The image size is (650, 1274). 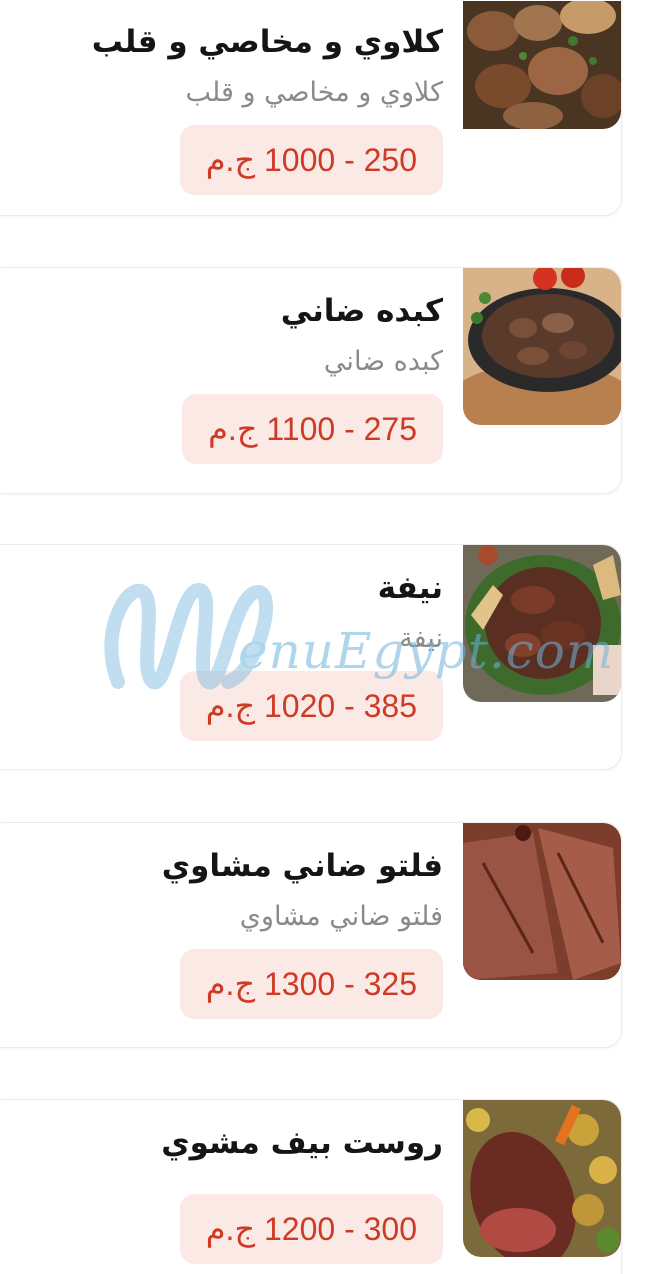 What do you see at coordinates (302, 1143) in the screenshot?
I see `item-title: روست بيف مشوي` at bounding box center [302, 1143].